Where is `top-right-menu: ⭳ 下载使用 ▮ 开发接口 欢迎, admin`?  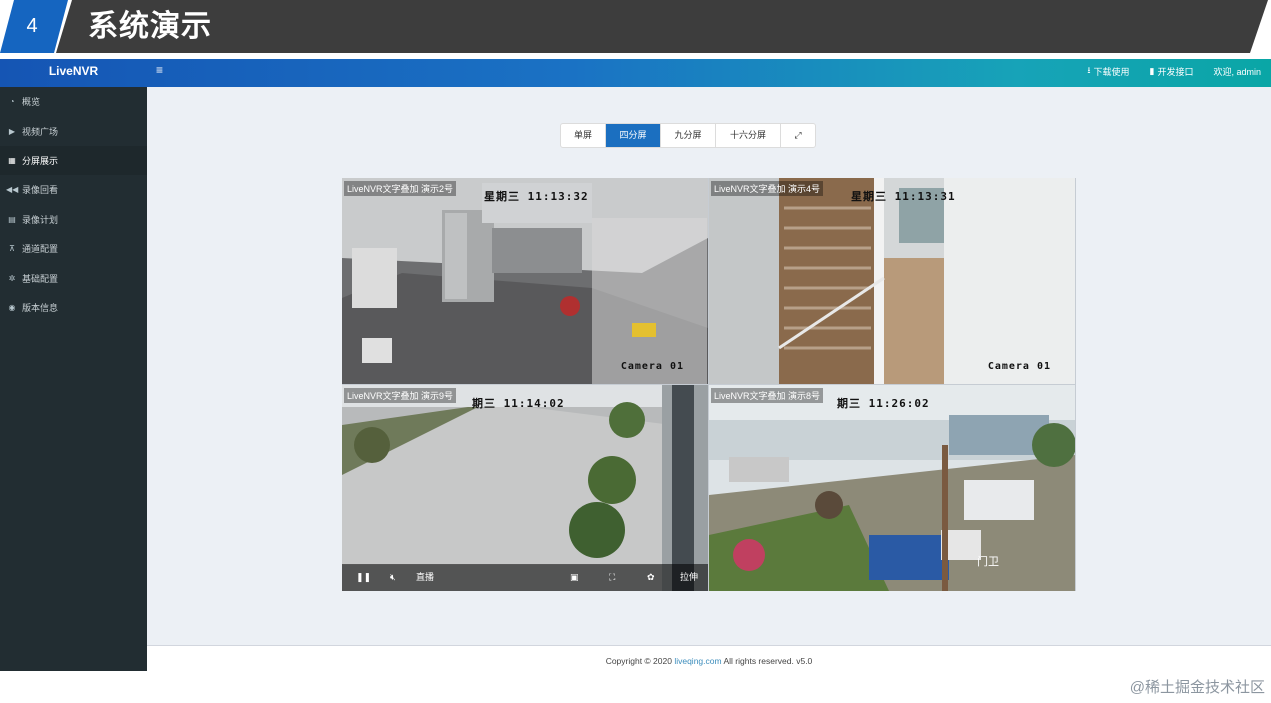
top-right-menu: ⭳ 下载使用 ▮ 开发接口 欢迎, admin is located at coordinates (1174, 71).